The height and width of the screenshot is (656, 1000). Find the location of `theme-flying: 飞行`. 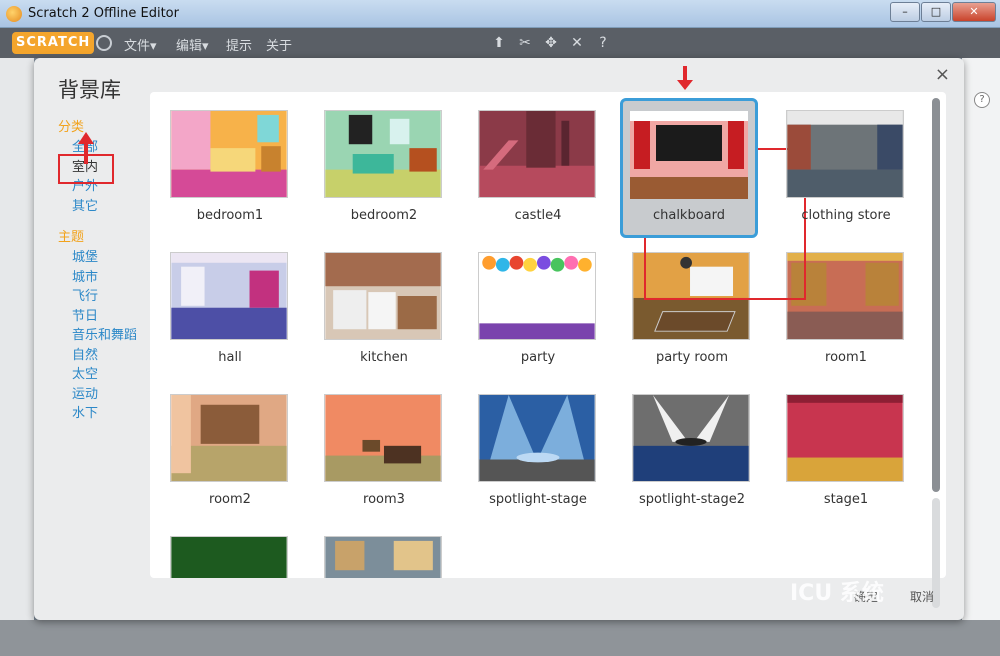

theme-flying: 飞行 is located at coordinates (108, 297).